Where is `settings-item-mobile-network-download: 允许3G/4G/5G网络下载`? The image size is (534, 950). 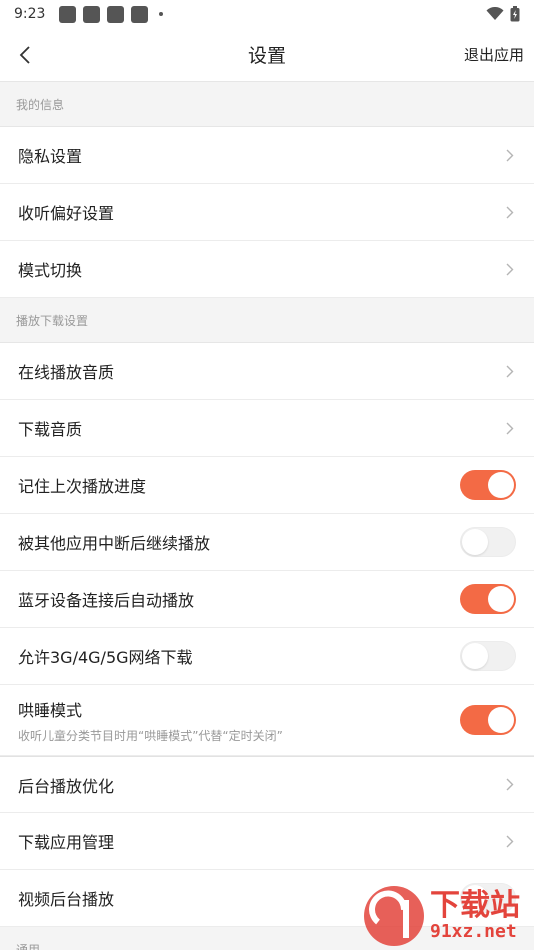
settings-item-mobile-network-download: 允许3G/4G/5G网络下载 is located at coordinates (267, 656).